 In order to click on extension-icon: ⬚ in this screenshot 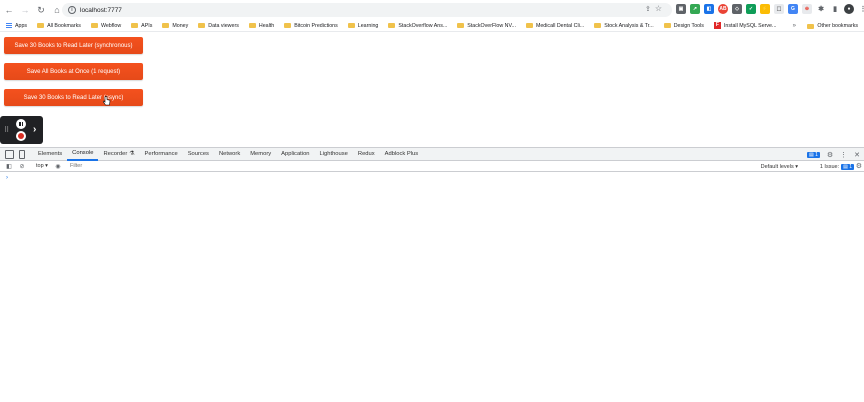, I will do `click(779, 9)`.